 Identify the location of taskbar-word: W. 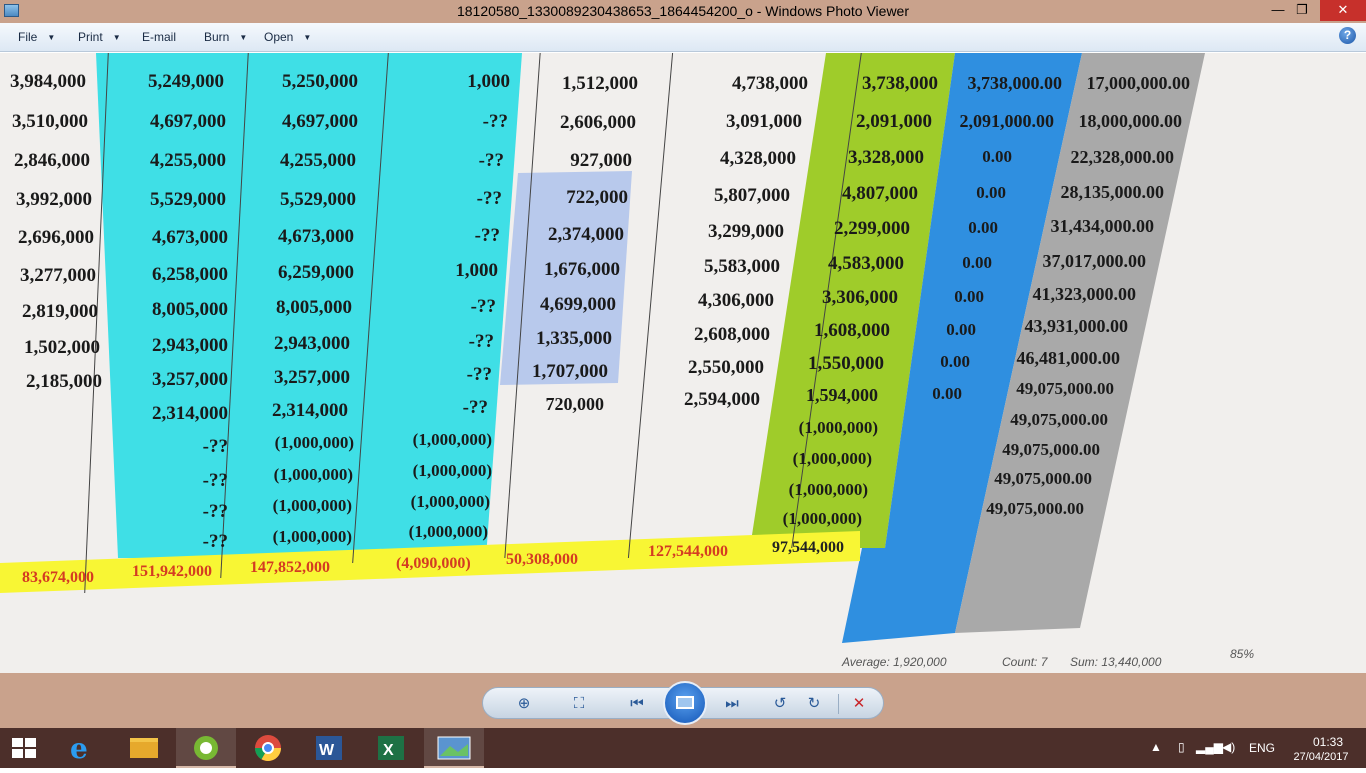
(330, 748).